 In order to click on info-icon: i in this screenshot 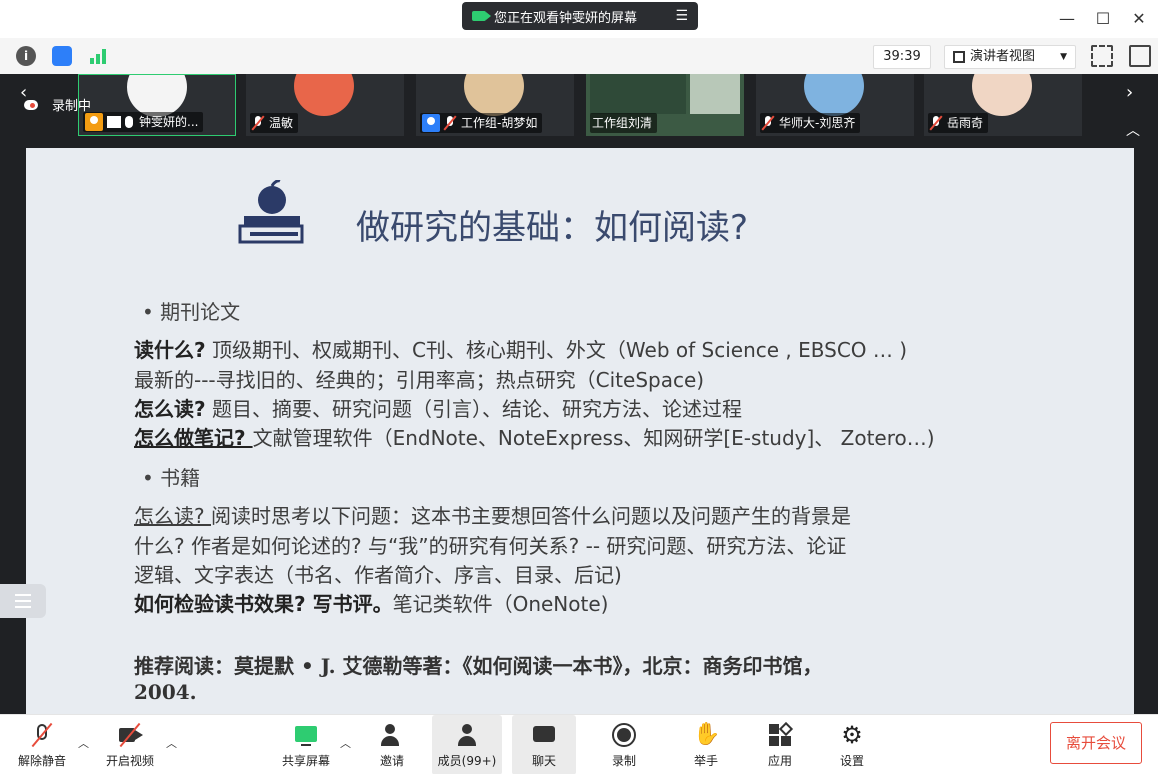, I will do `click(26, 56)`.